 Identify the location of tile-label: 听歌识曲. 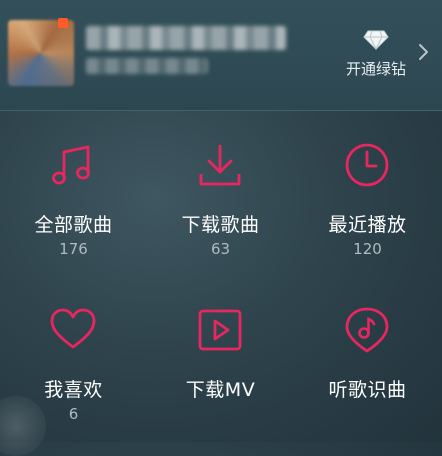
(367, 390).